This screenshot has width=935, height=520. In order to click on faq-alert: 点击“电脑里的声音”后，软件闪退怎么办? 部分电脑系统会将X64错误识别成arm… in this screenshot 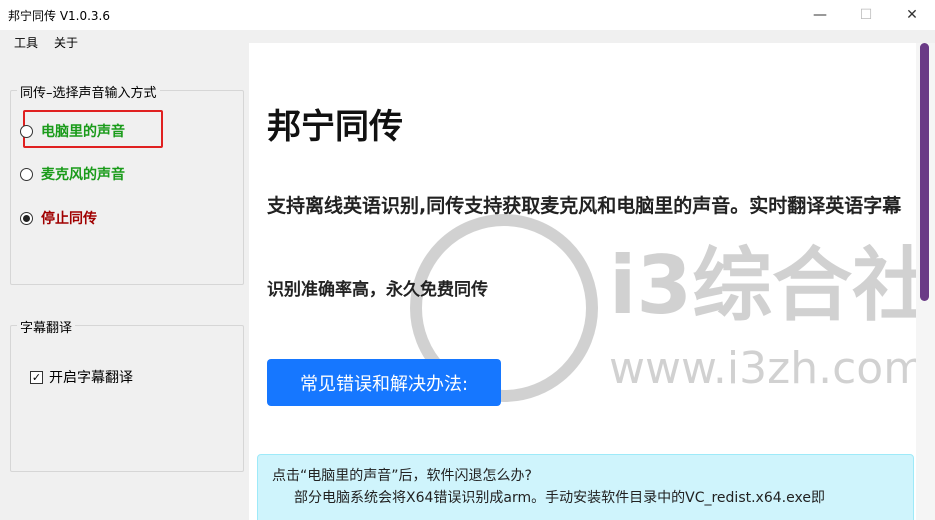, I will do `click(585, 487)`.